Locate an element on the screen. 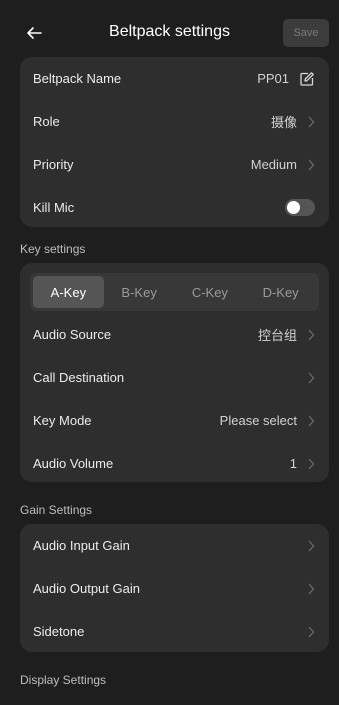 The width and height of the screenshot is (339, 705). audio-volume-label: Audio Volume is located at coordinates (73, 463).